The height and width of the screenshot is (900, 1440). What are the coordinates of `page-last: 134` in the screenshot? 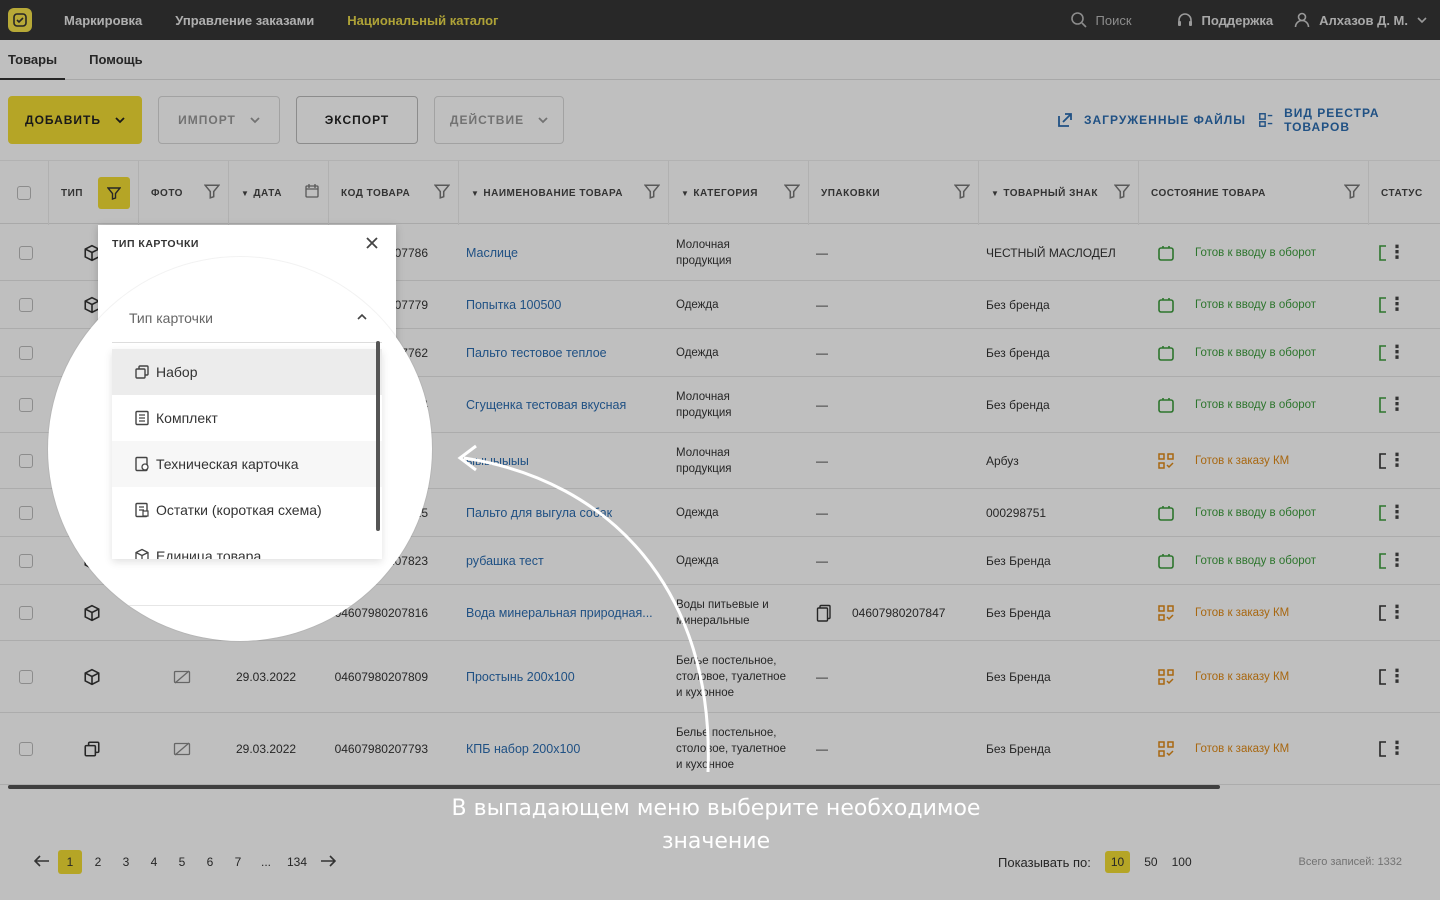 It's located at (297, 862).